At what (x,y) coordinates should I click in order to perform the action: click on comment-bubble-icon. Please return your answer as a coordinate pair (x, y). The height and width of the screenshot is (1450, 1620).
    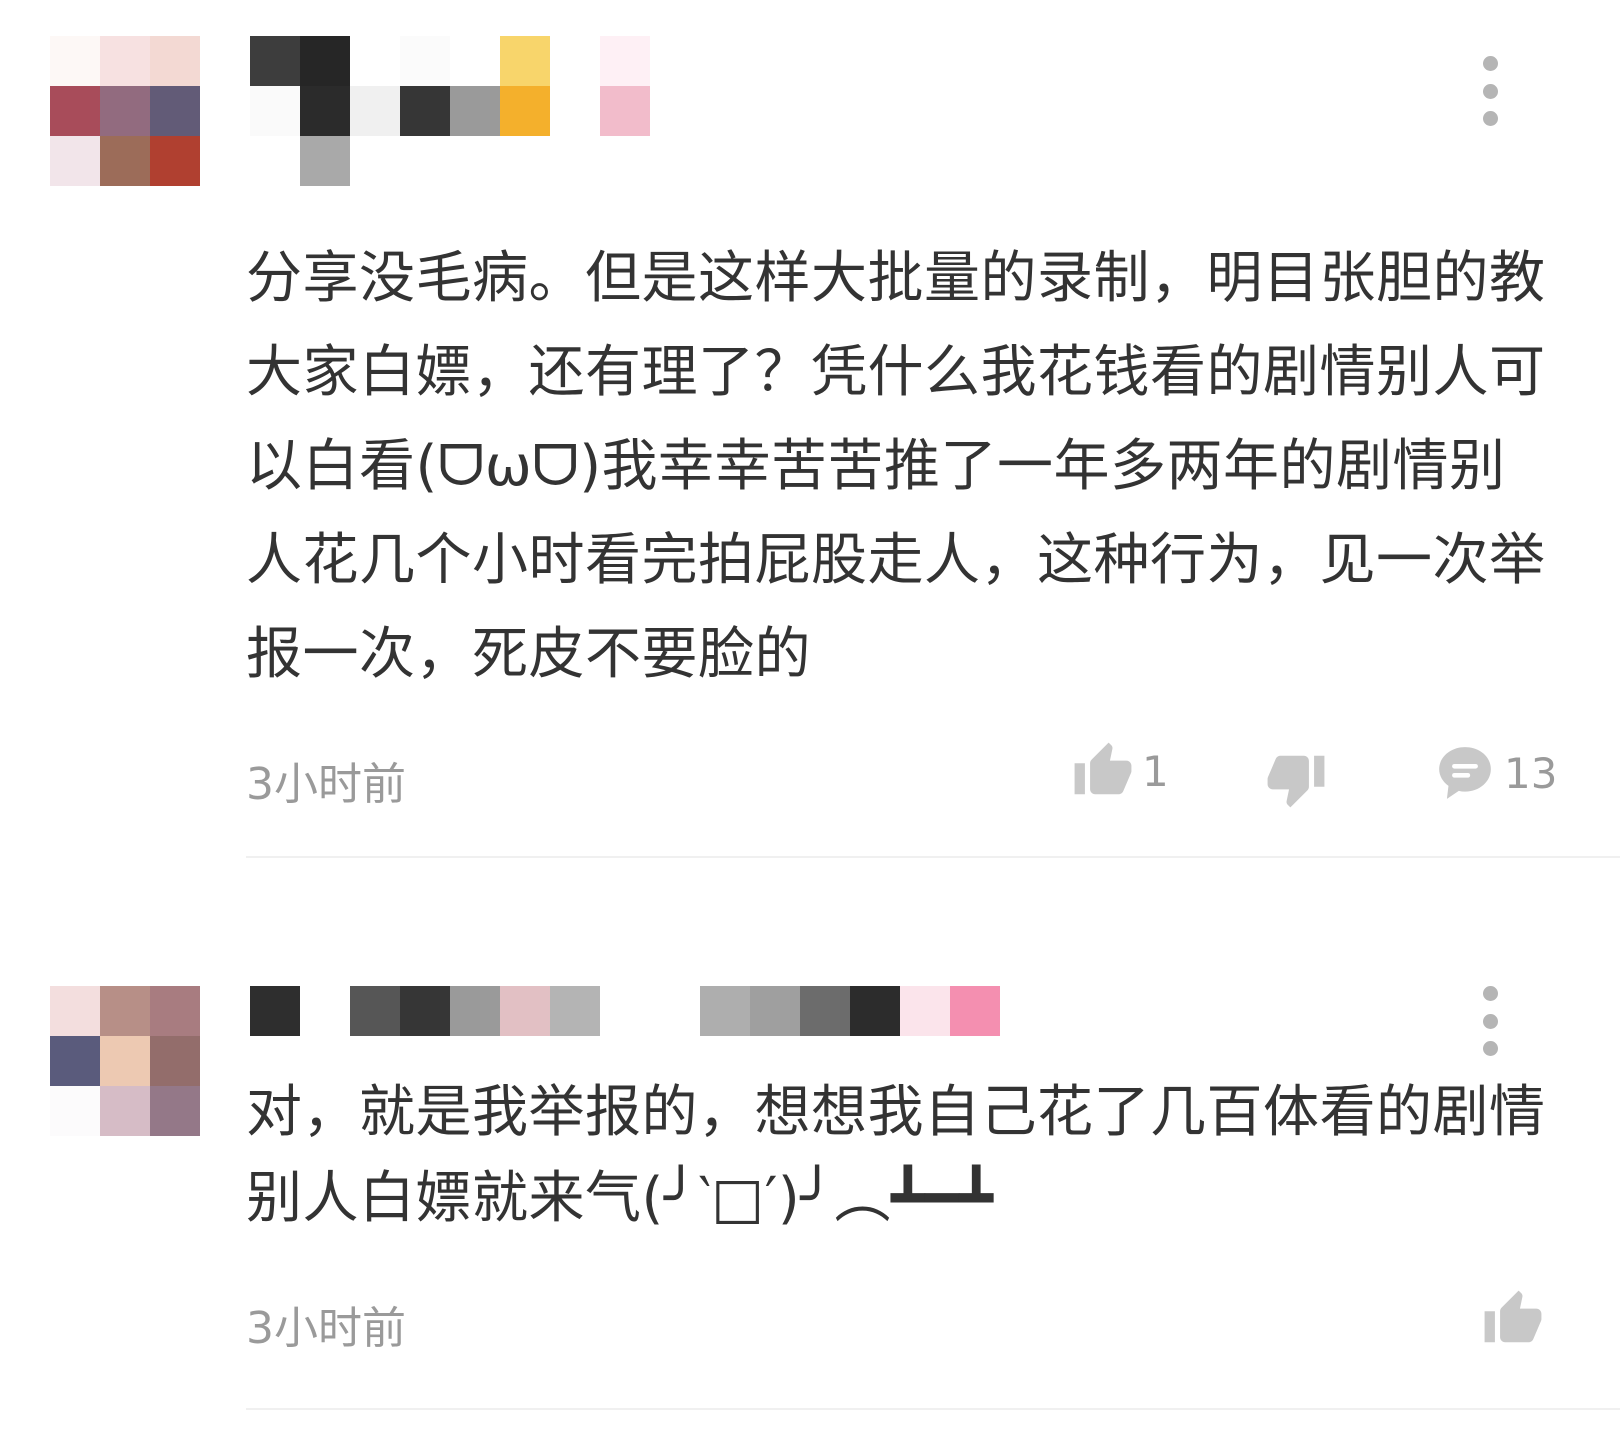
    Looking at the image, I should click on (1465, 773).